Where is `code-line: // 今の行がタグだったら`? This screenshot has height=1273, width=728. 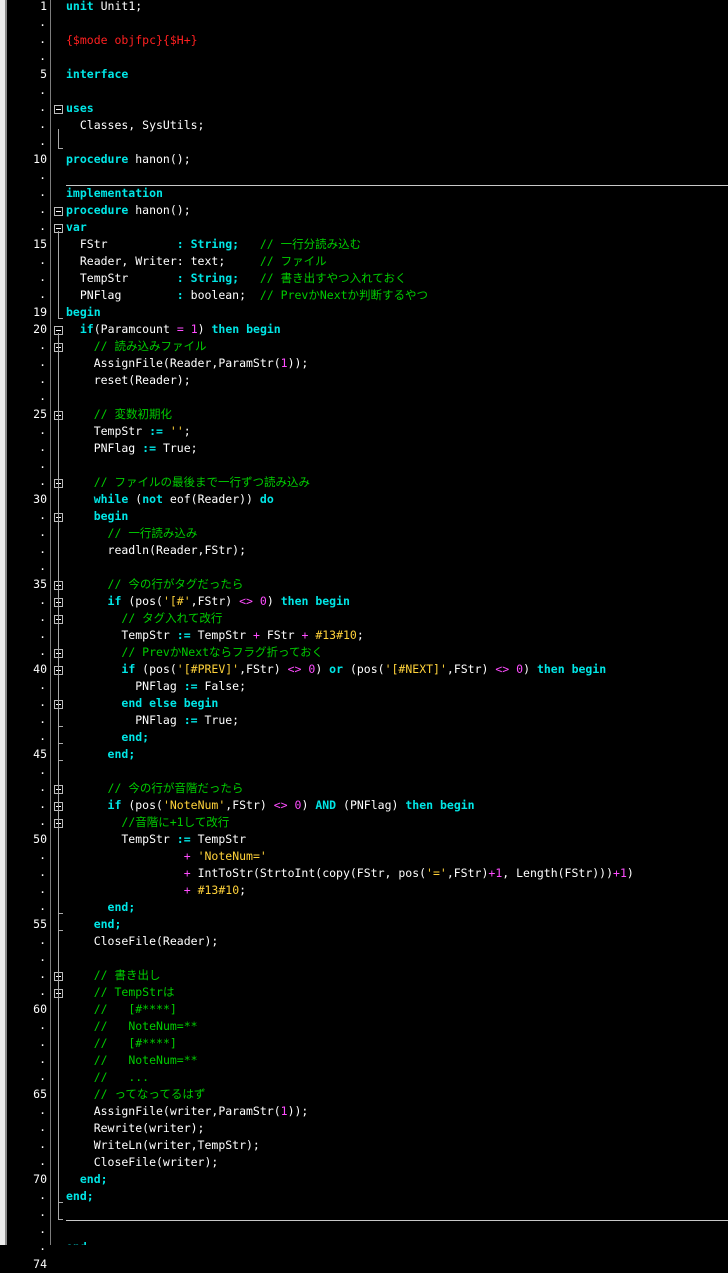 code-line: // 今の行がタグだったら is located at coordinates (389, 584).